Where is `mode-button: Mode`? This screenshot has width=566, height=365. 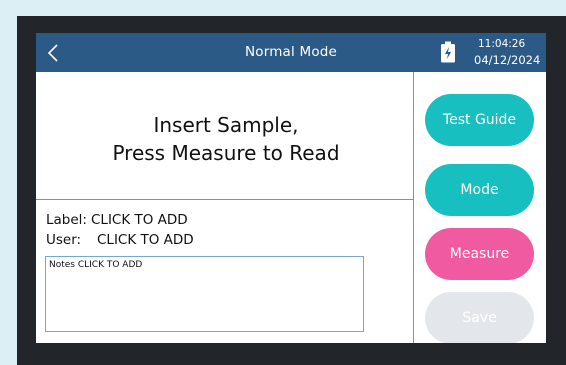
mode-button: Mode is located at coordinates (479, 190).